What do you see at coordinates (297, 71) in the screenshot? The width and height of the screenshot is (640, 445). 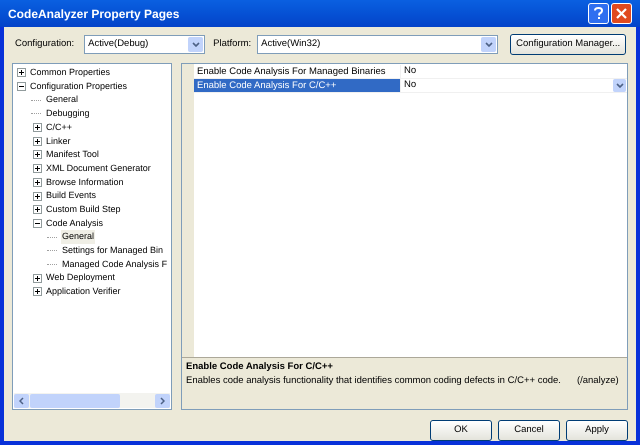 I see `property-name: Enable Code Analysis For Managed Binaries` at bounding box center [297, 71].